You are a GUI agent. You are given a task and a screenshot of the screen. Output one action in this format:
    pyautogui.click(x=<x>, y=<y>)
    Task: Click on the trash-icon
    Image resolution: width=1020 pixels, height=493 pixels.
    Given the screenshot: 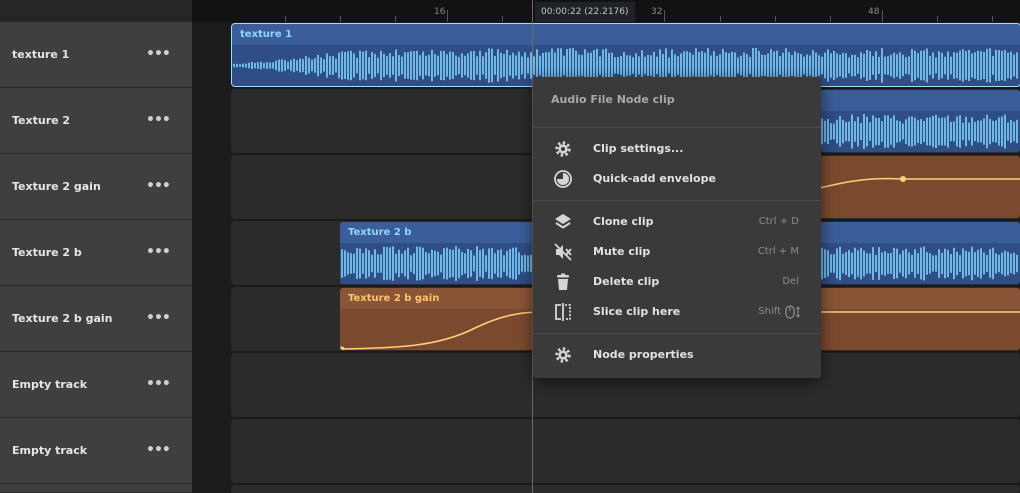 What is the action you would take?
    pyautogui.click(x=563, y=281)
    